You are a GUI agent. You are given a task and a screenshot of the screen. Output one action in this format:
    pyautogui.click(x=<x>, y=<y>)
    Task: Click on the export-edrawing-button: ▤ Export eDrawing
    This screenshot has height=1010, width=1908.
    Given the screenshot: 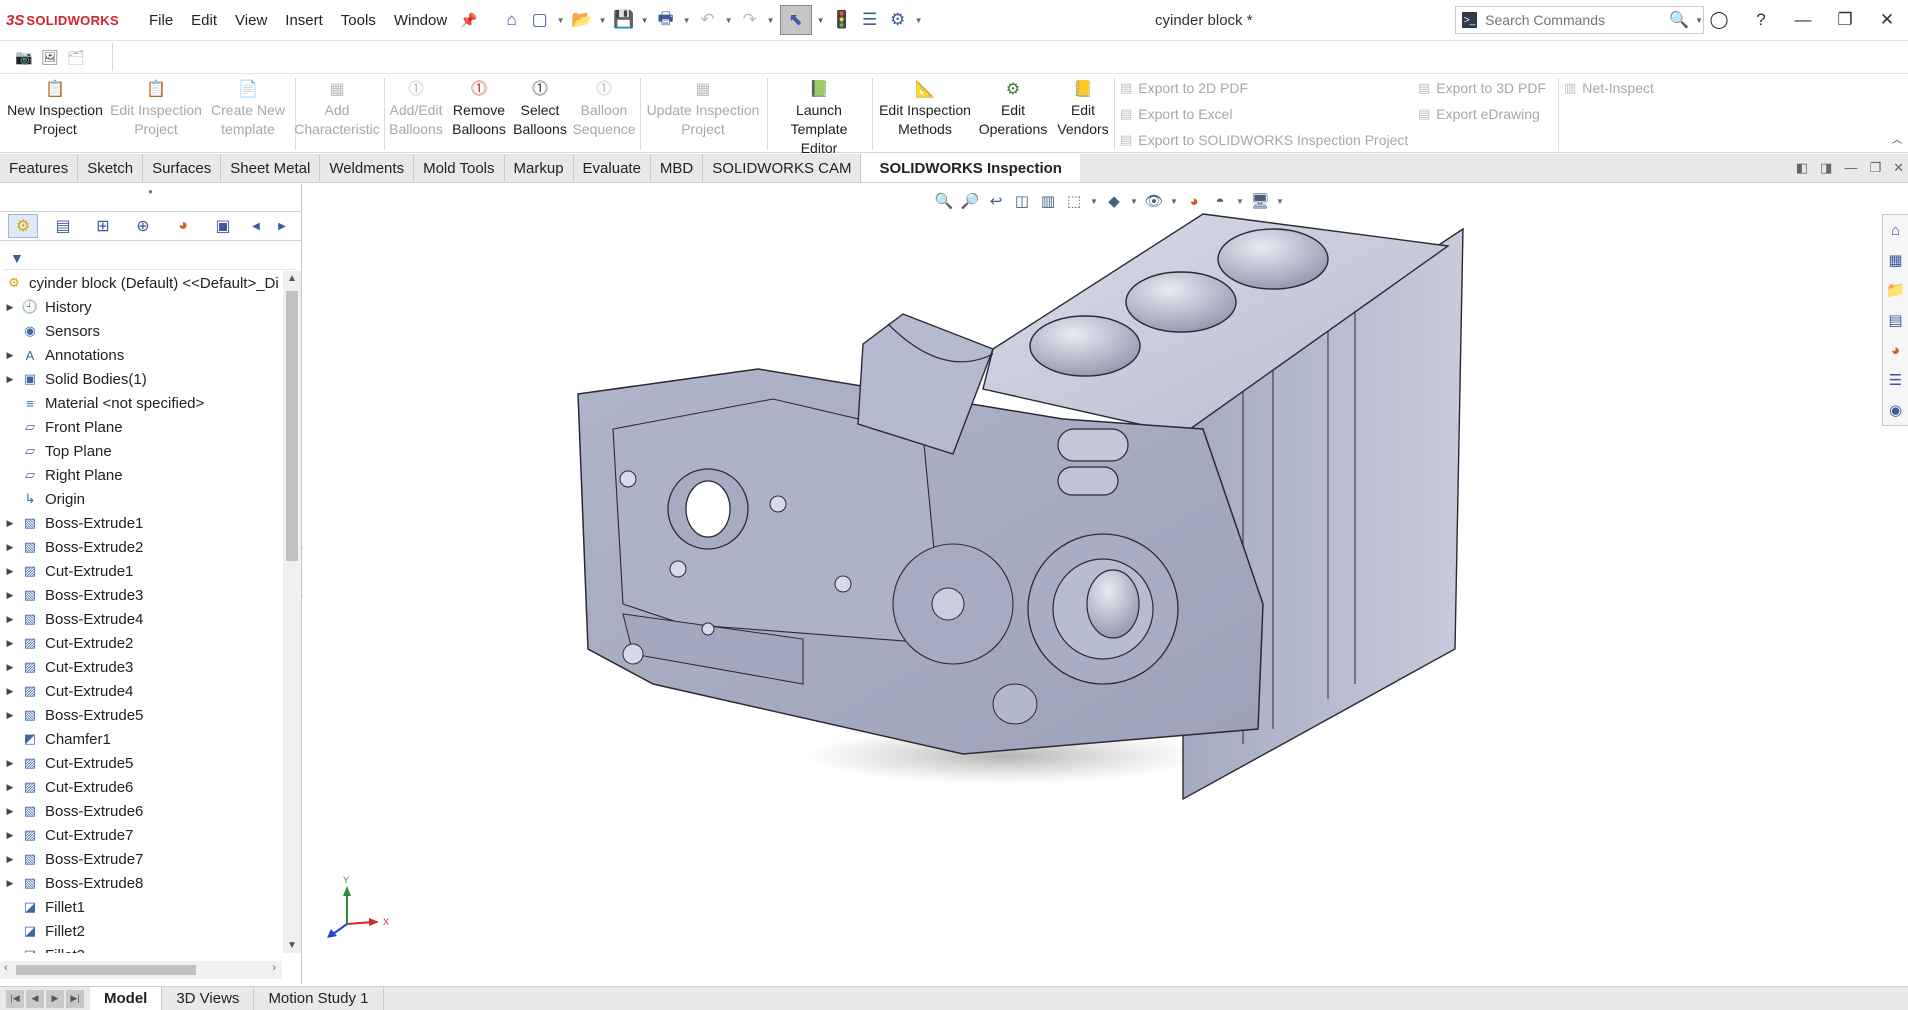 What is the action you would take?
    pyautogui.click(x=1479, y=114)
    